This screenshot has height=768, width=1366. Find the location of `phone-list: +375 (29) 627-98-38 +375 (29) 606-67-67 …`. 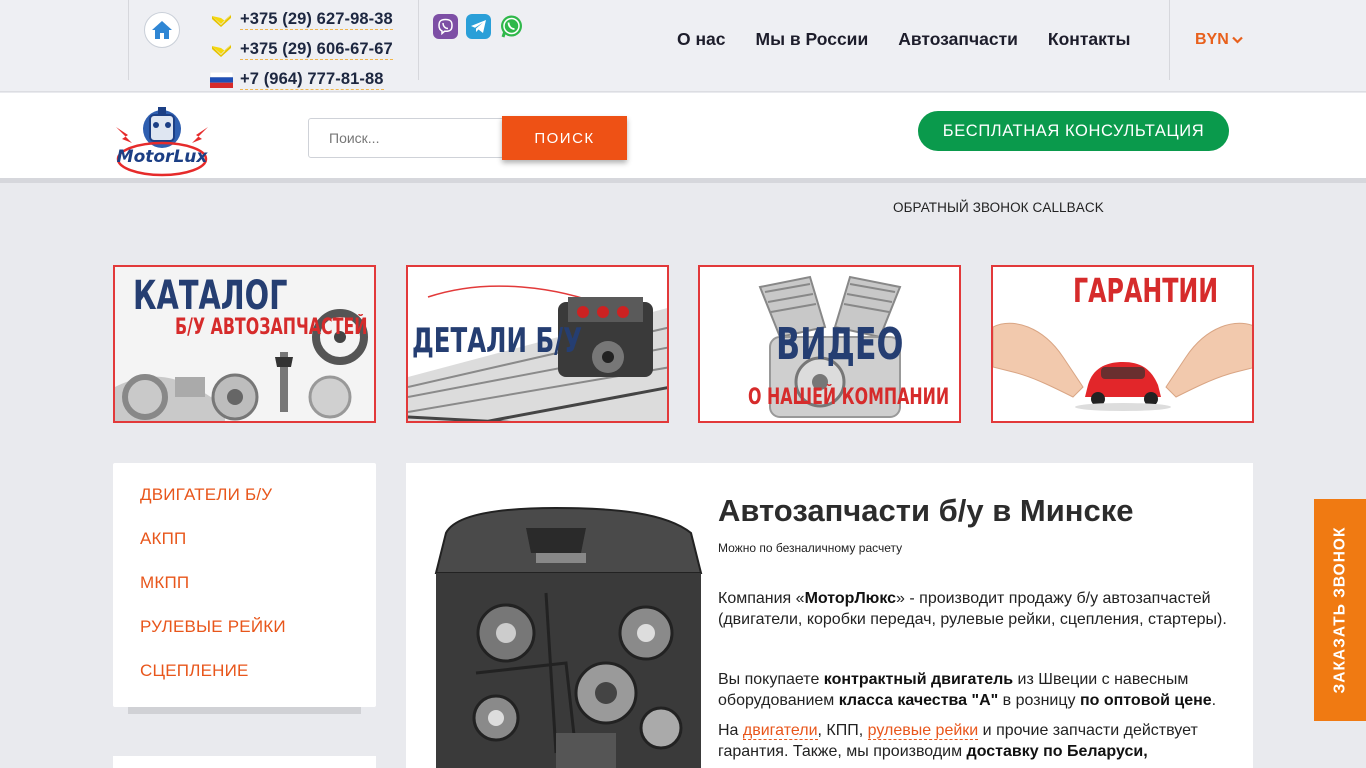

phone-list: +375 (29) 627-98-38 +375 (29) 606-67-67 … is located at coordinates (301, 50).